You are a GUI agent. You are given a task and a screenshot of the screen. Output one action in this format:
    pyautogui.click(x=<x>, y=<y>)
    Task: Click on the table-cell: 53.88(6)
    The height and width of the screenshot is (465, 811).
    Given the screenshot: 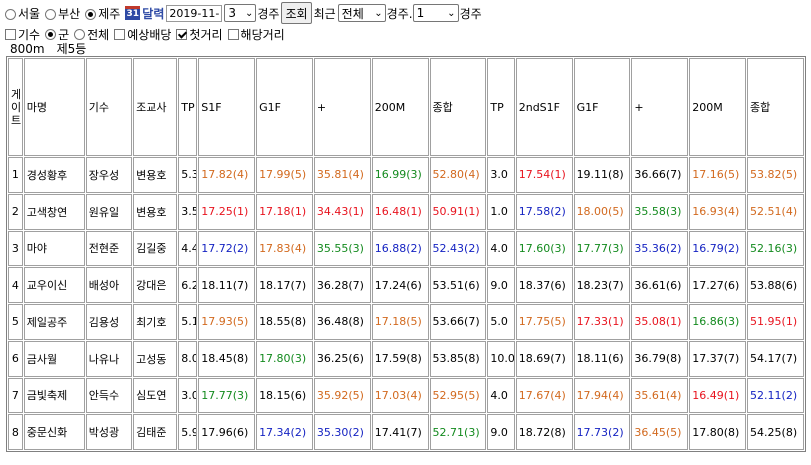 What is the action you would take?
    pyautogui.click(x=775, y=285)
    